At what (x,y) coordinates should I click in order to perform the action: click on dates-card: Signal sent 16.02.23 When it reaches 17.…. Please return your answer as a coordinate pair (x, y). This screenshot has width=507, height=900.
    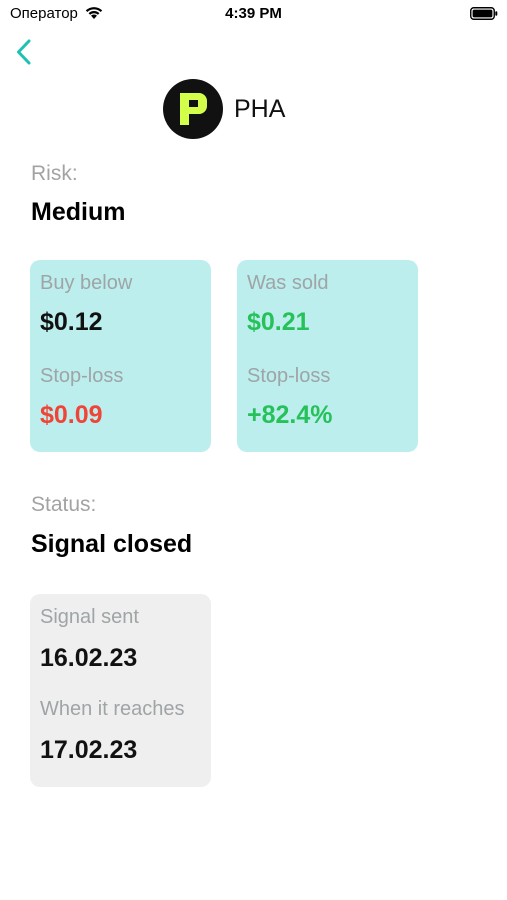
    Looking at the image, I should click on (120, 690).